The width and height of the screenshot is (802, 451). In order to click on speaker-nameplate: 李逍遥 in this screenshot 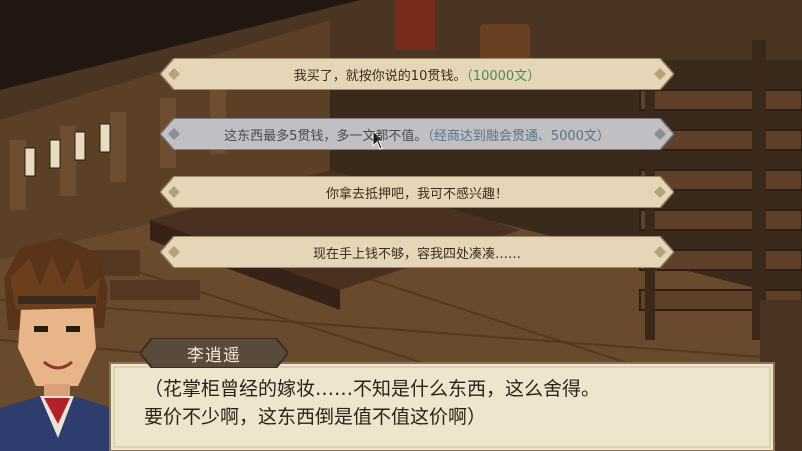, I will do `click(214, 353)`.